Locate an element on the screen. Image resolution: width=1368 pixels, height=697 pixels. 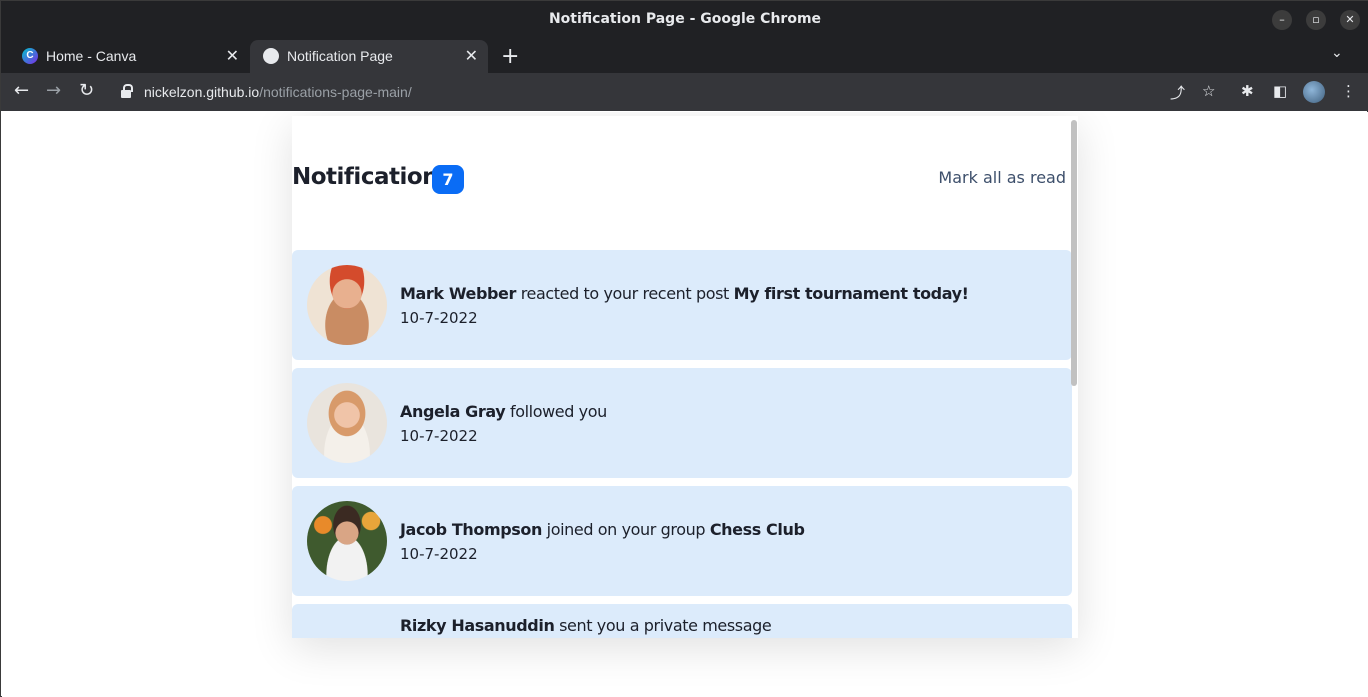
page-favicon-icon is located at coordinates (271, 56).